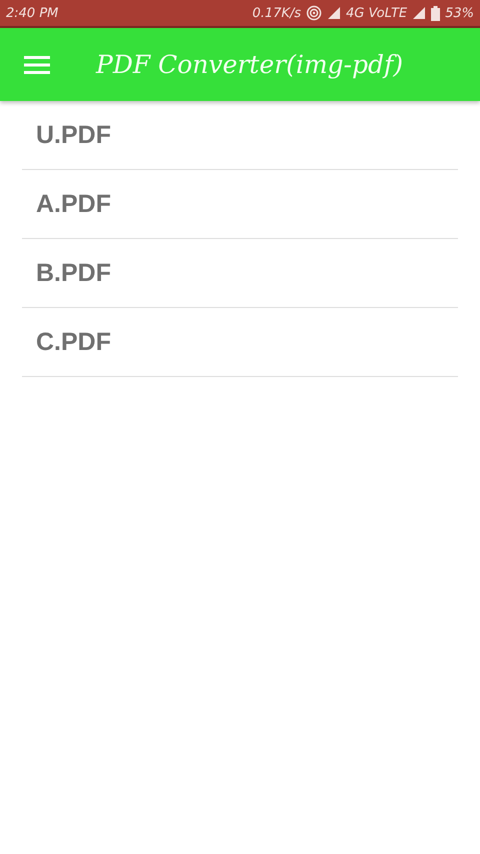 Image resolution: width=480 pixels, height=854 pixels. What do you see at coordinates (435, 13) in the screenshot?
I see `battery-icon` at bounding box center [435, 13].